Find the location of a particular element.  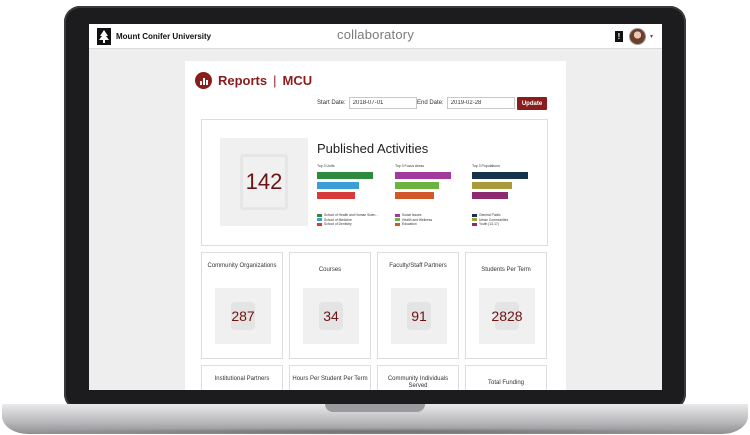

units-bars is located at coordinates (356, 185).